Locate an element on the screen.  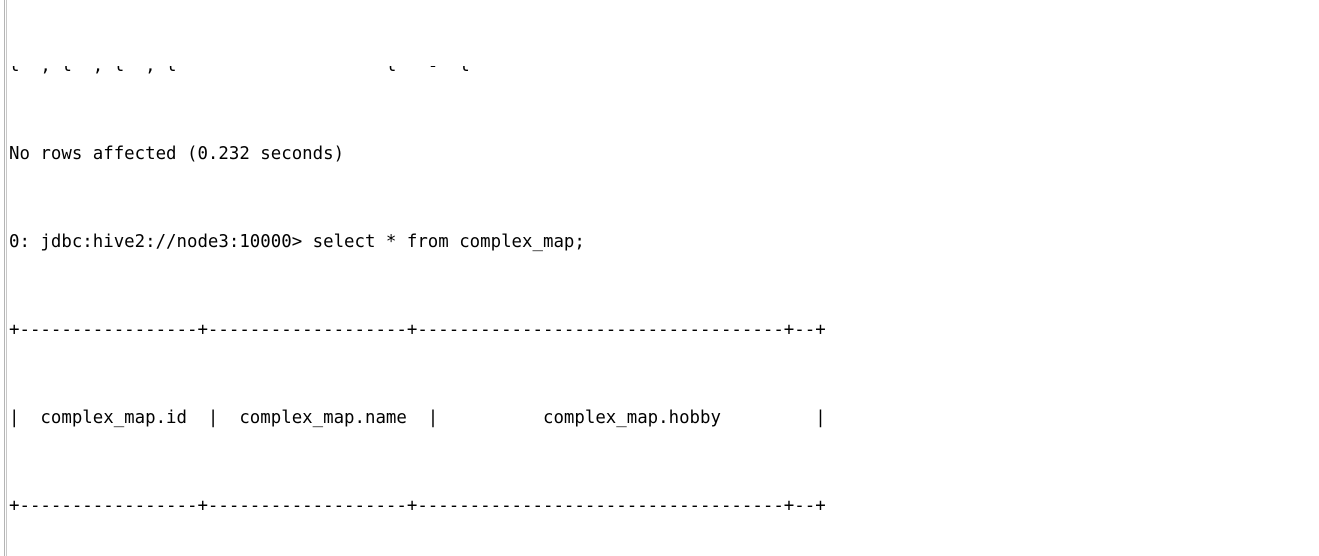
console-line-partial-top: l , l , l , l l - l' is located at coordinates (664, 71).